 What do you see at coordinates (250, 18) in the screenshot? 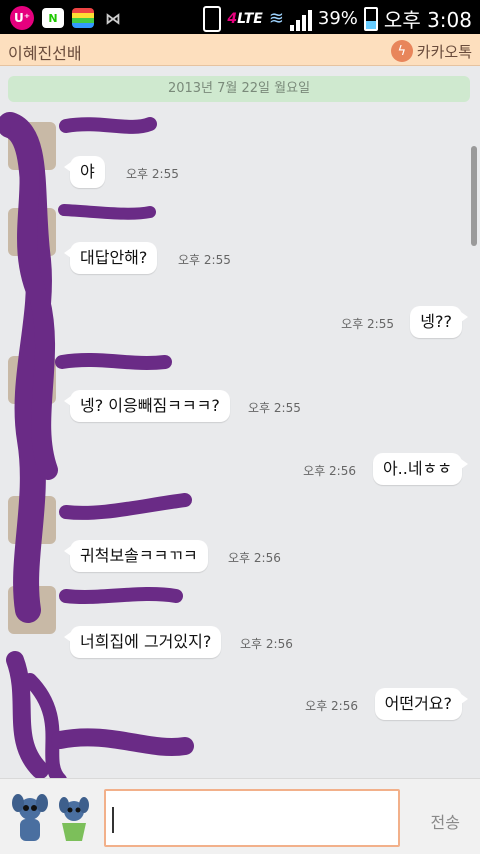
I see `network-type-label: LTE` at bounding box center [250, 18].